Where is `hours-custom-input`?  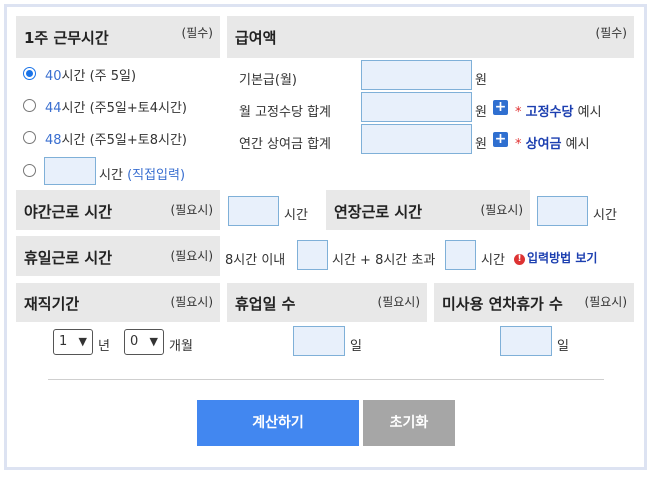 hours-custom-input is located at coordinates (70, 171).